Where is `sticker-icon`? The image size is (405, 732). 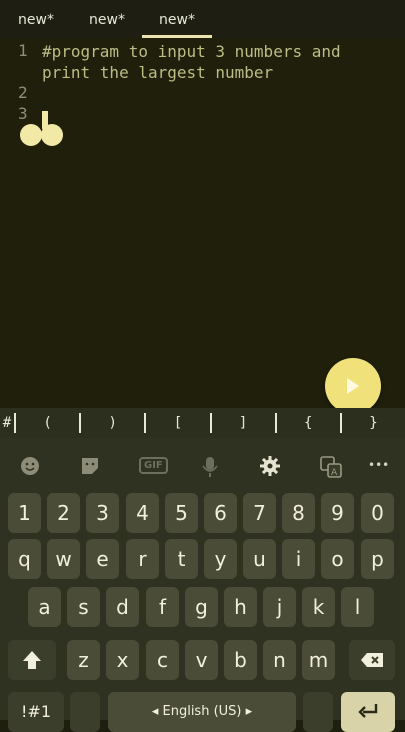
sticker-icon is located at coordinates (90, 468).